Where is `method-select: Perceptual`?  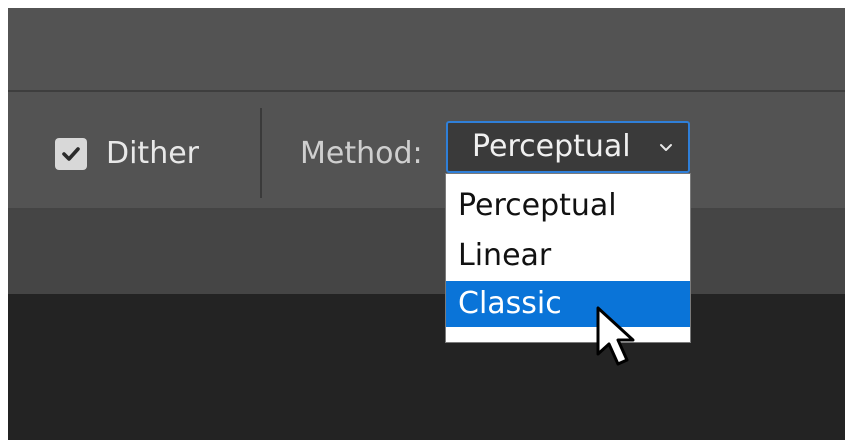
method-select: Perceptual is located at coordinates (568, 147).